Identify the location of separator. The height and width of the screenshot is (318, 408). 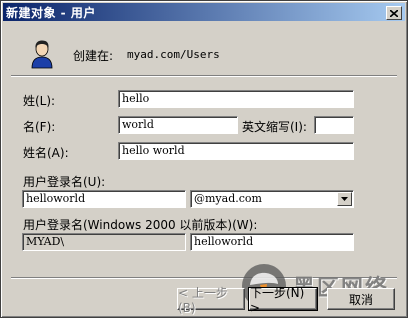
(204, 76).